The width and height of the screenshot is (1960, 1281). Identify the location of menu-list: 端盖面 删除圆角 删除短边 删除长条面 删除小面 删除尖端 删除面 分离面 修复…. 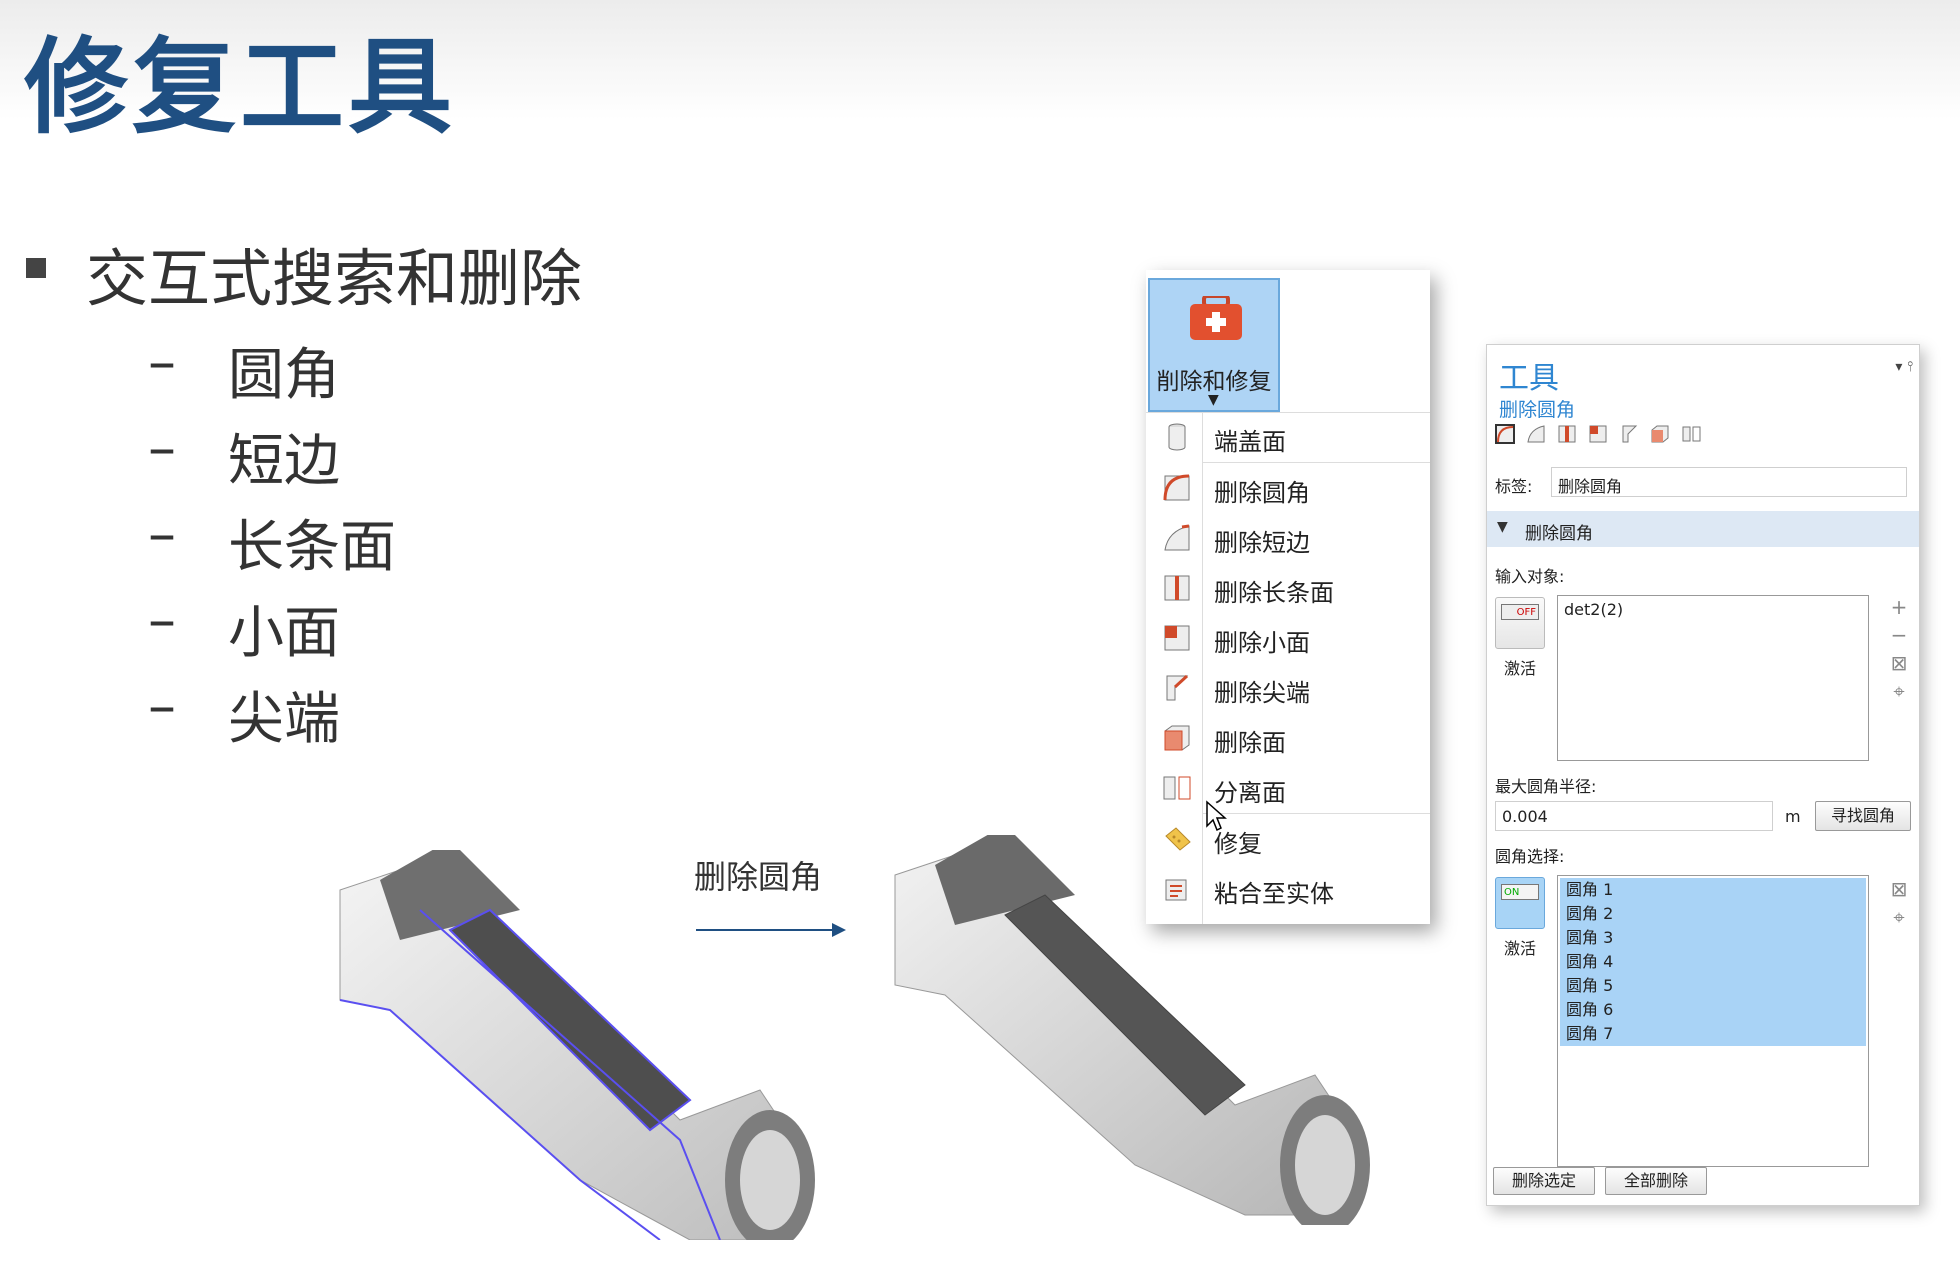
(1288, 663).